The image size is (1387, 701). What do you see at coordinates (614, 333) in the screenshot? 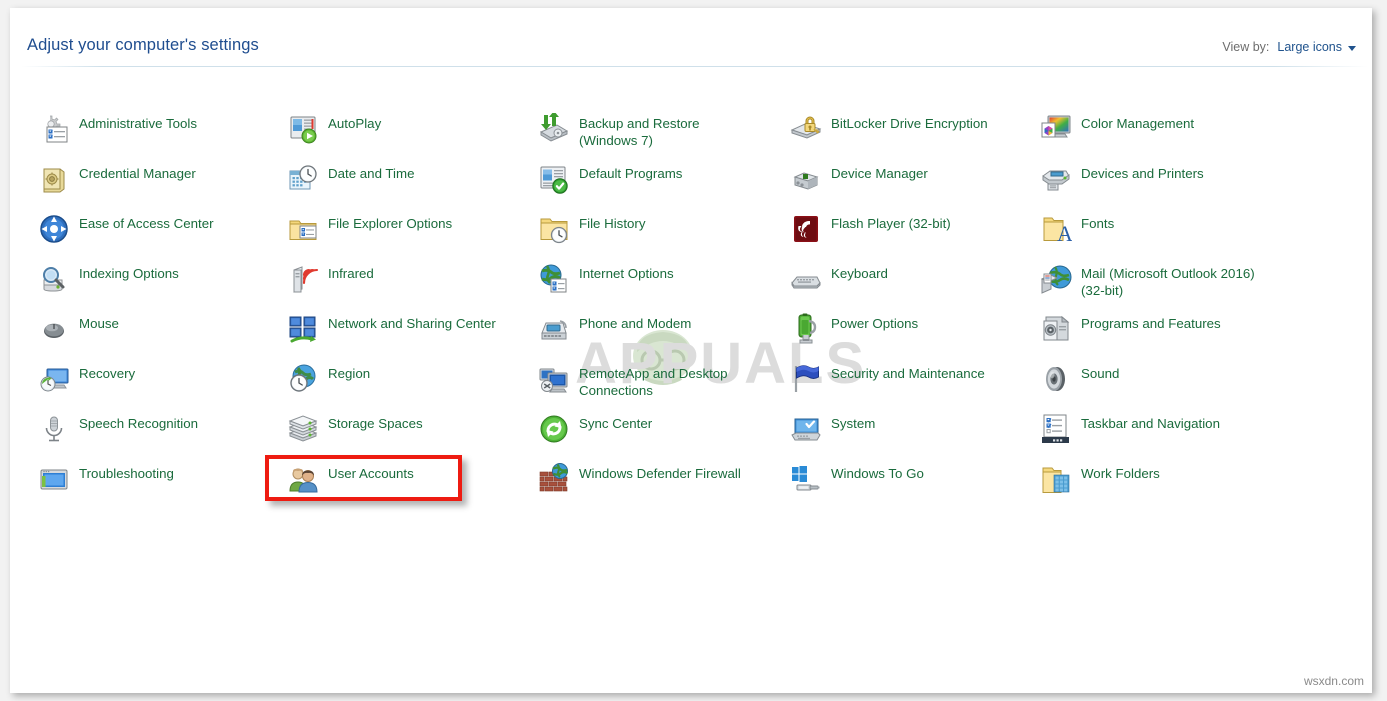
I see `control-panel-item-phone-and-modem: Phone and Modem` at bounding box center [614, 333].